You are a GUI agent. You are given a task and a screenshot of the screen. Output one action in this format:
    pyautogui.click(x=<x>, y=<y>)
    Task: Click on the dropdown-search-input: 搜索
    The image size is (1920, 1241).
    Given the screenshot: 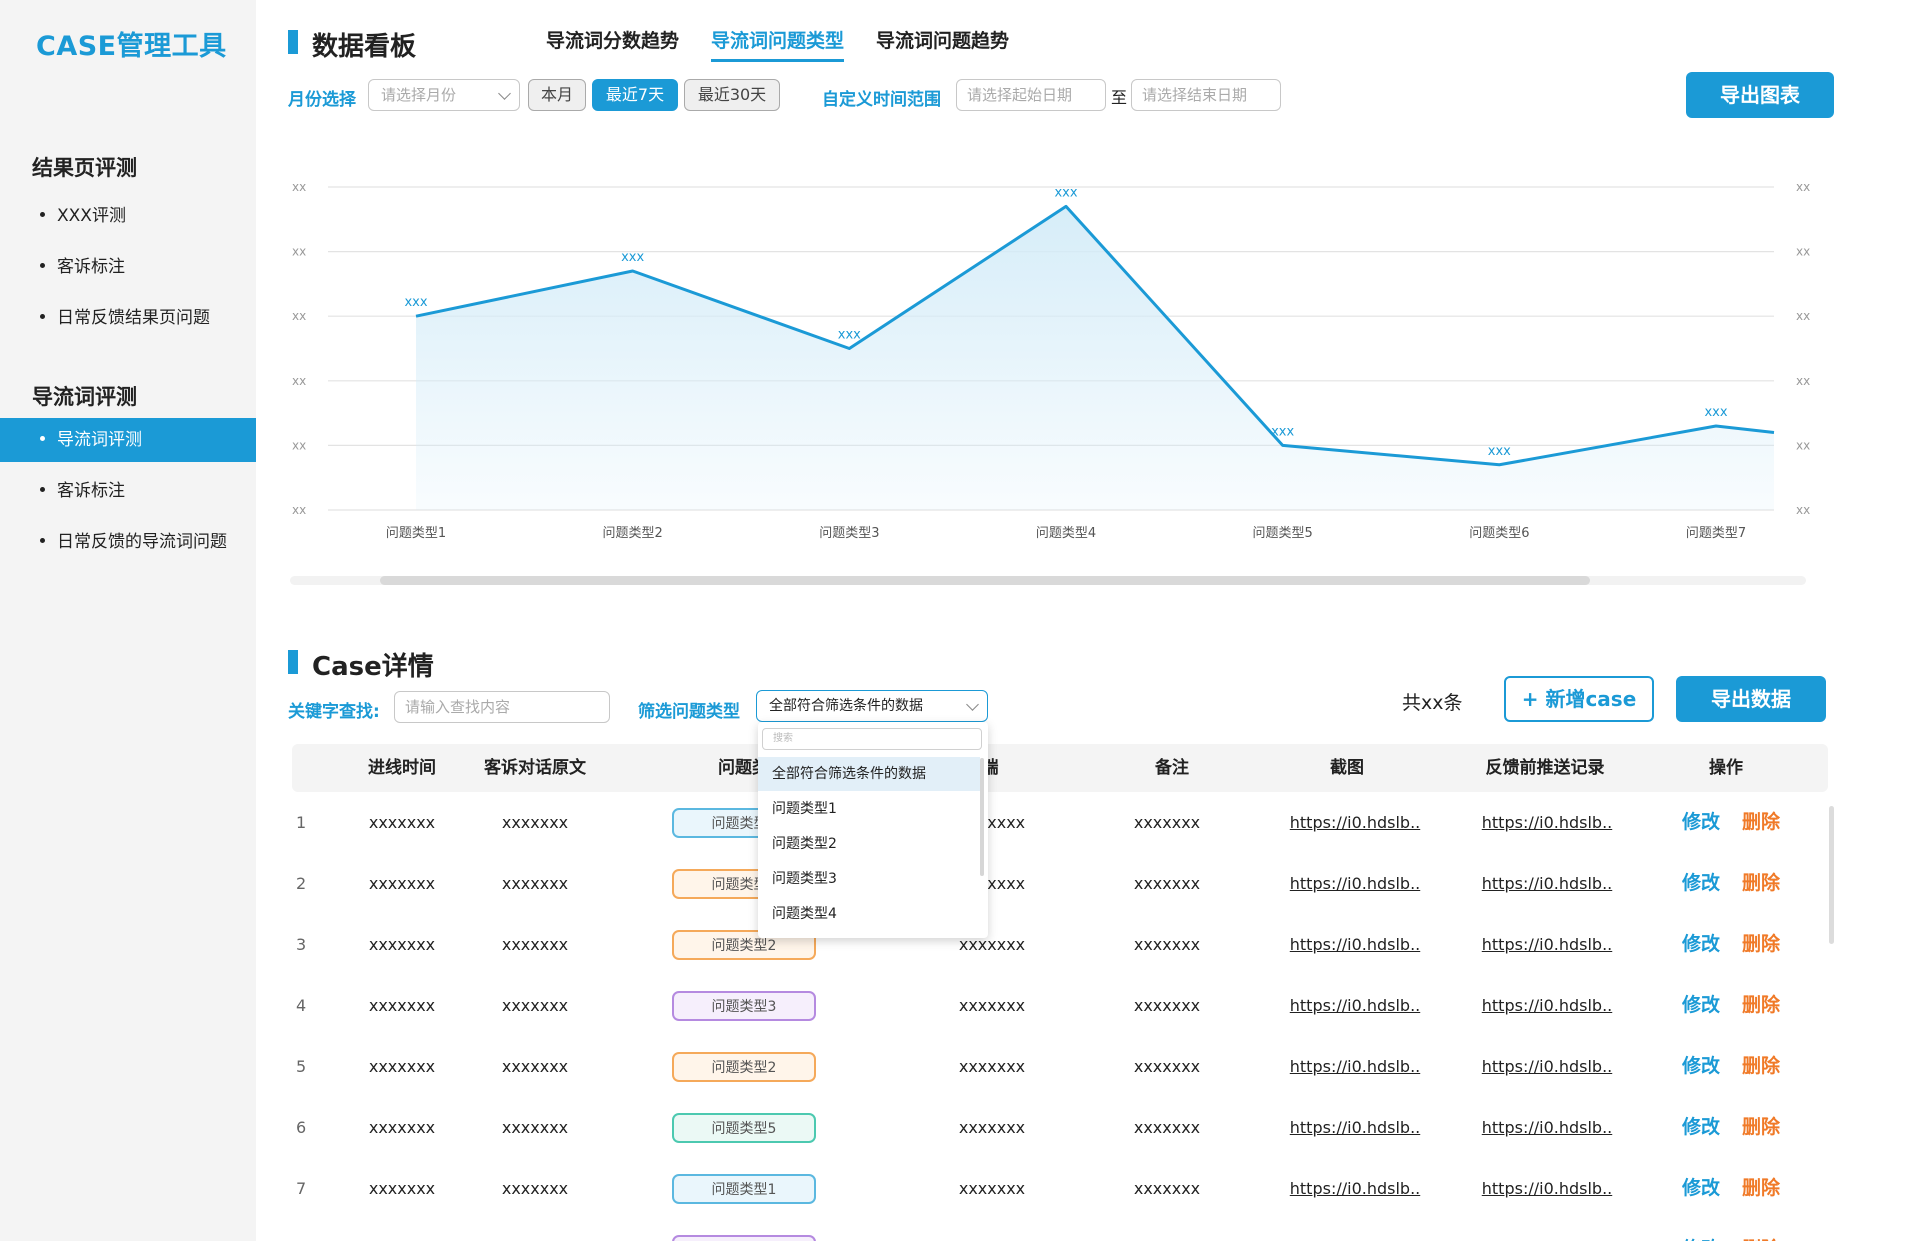 What is the action you would take?
    pyautogui.click(x=872, y=739)
    